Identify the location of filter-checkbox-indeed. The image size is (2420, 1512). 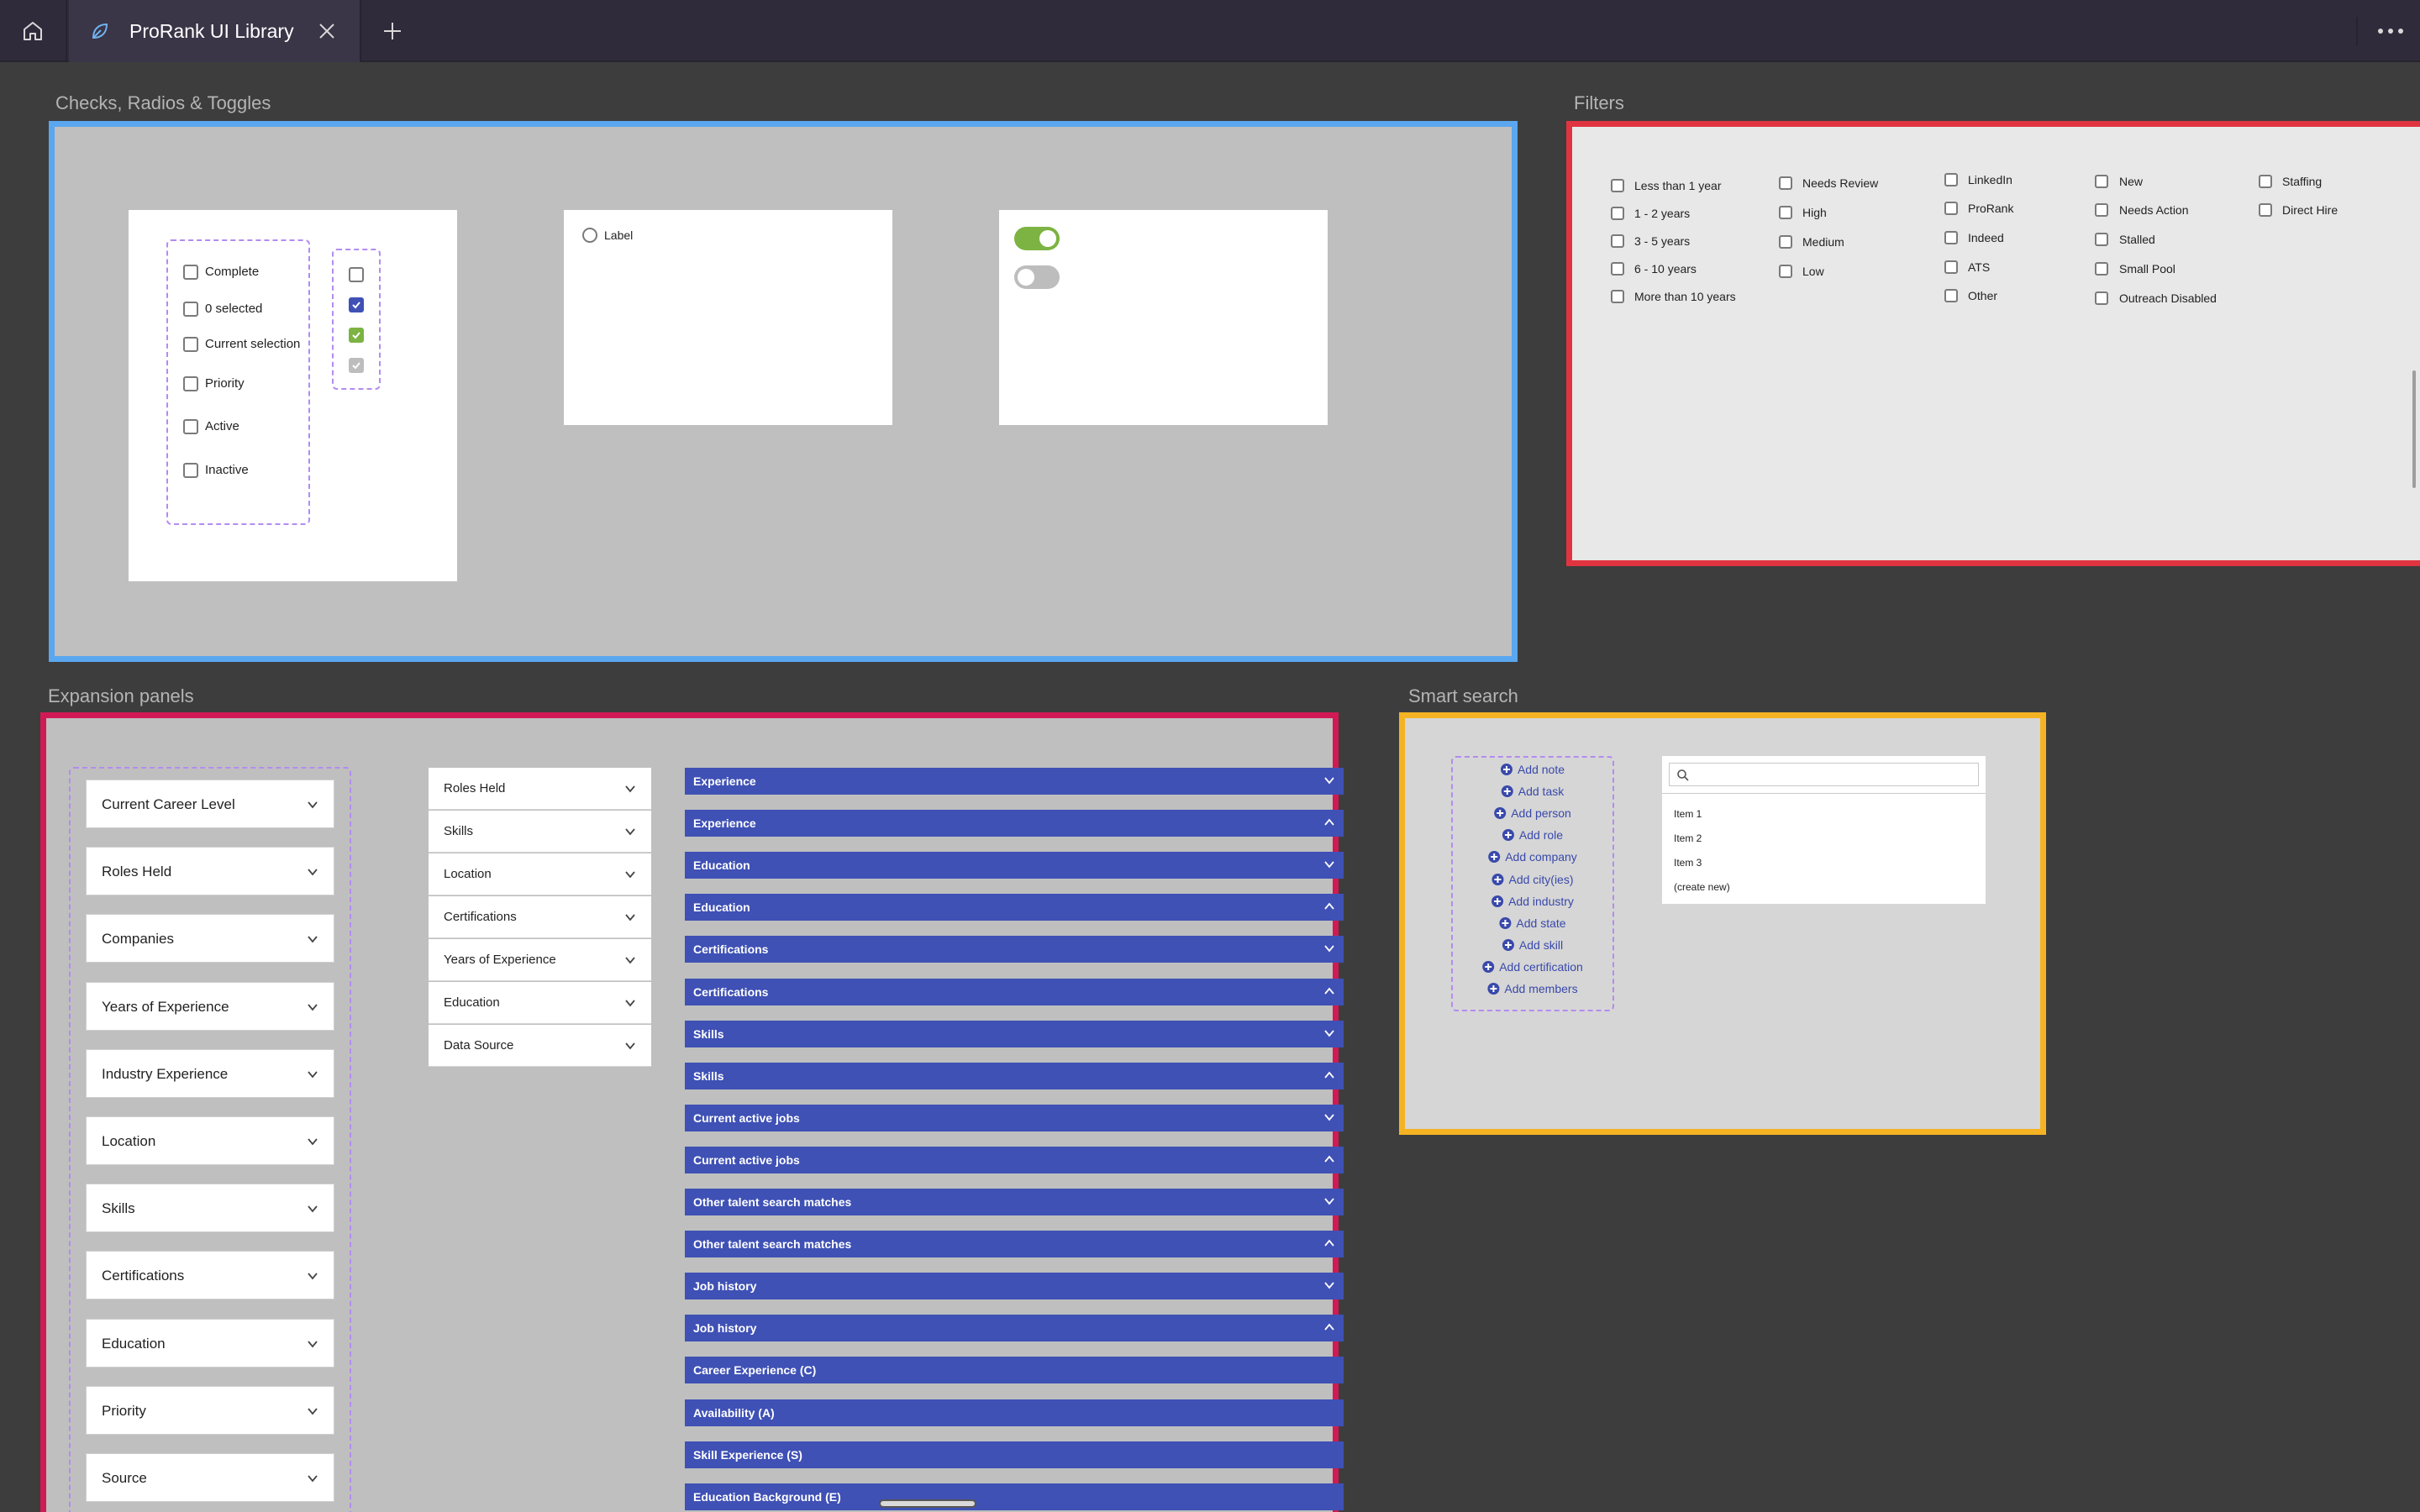
(1951, 237).